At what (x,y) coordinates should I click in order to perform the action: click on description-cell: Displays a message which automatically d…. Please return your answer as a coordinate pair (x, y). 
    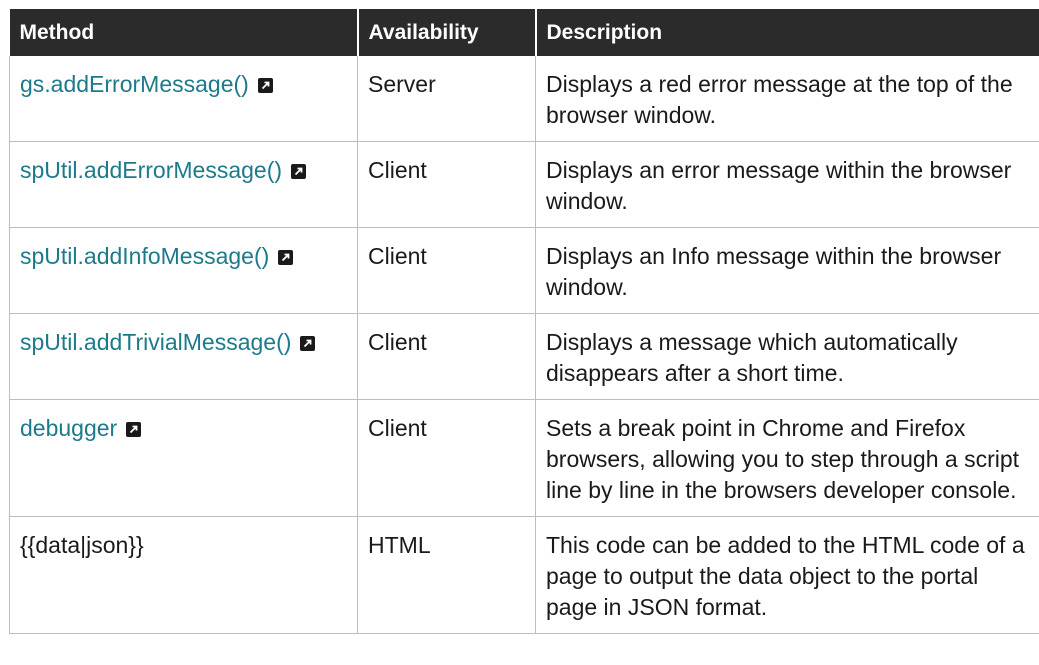
    Looking at the image, I should click on (787, 356).